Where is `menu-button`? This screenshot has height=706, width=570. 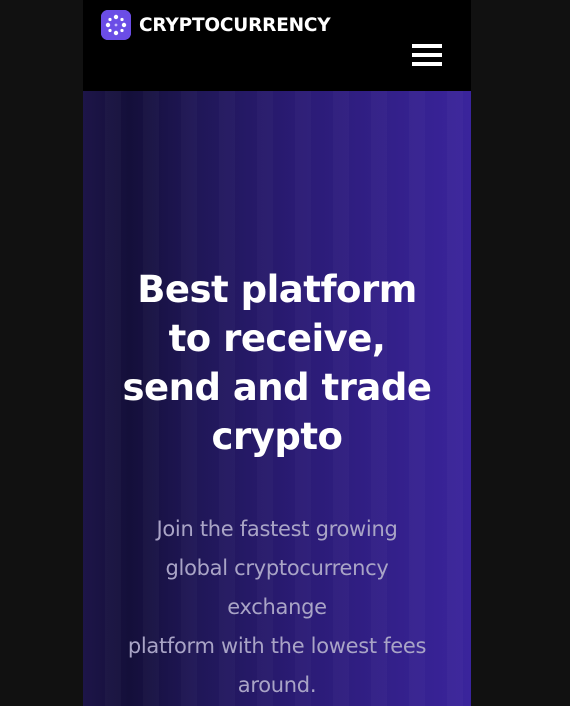 menu-button is located at coordinates (427, 55).